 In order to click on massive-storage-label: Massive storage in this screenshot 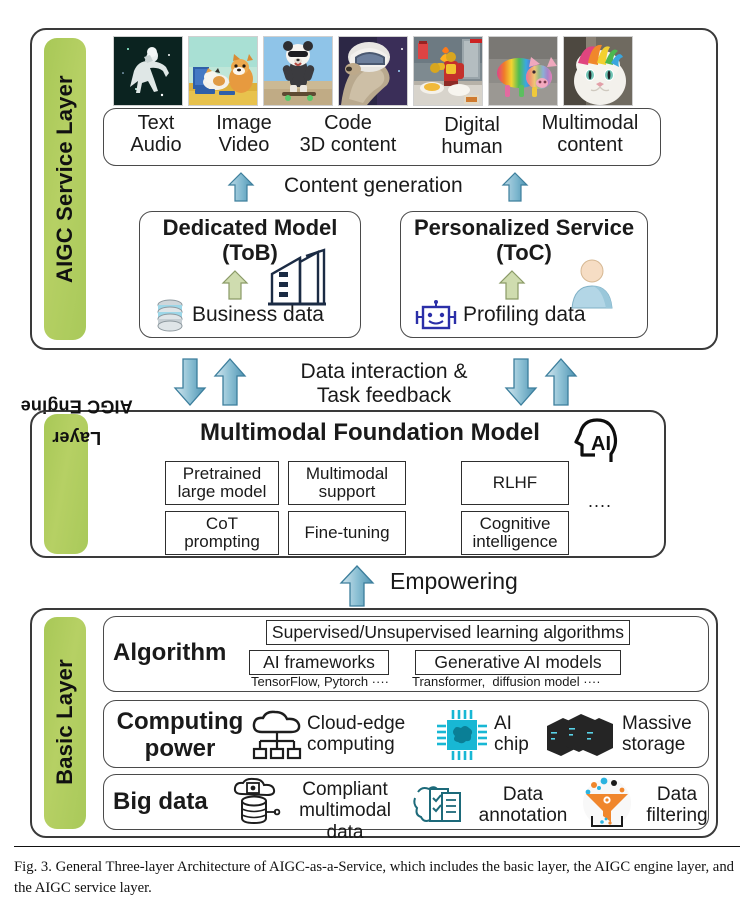, I will do `click(667, 734)`.